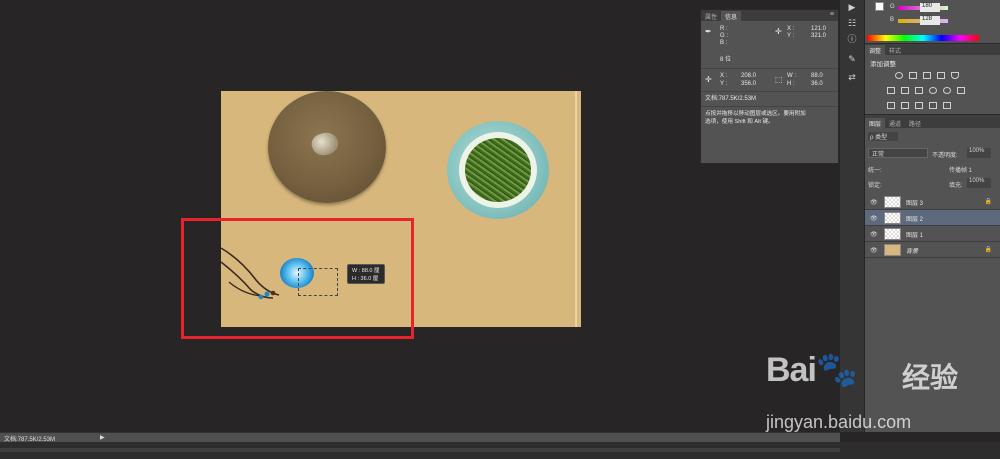 The width and height of the screenshot is (1000, 459). I want to click on size-h-value: 36.0, so click(817, 84).